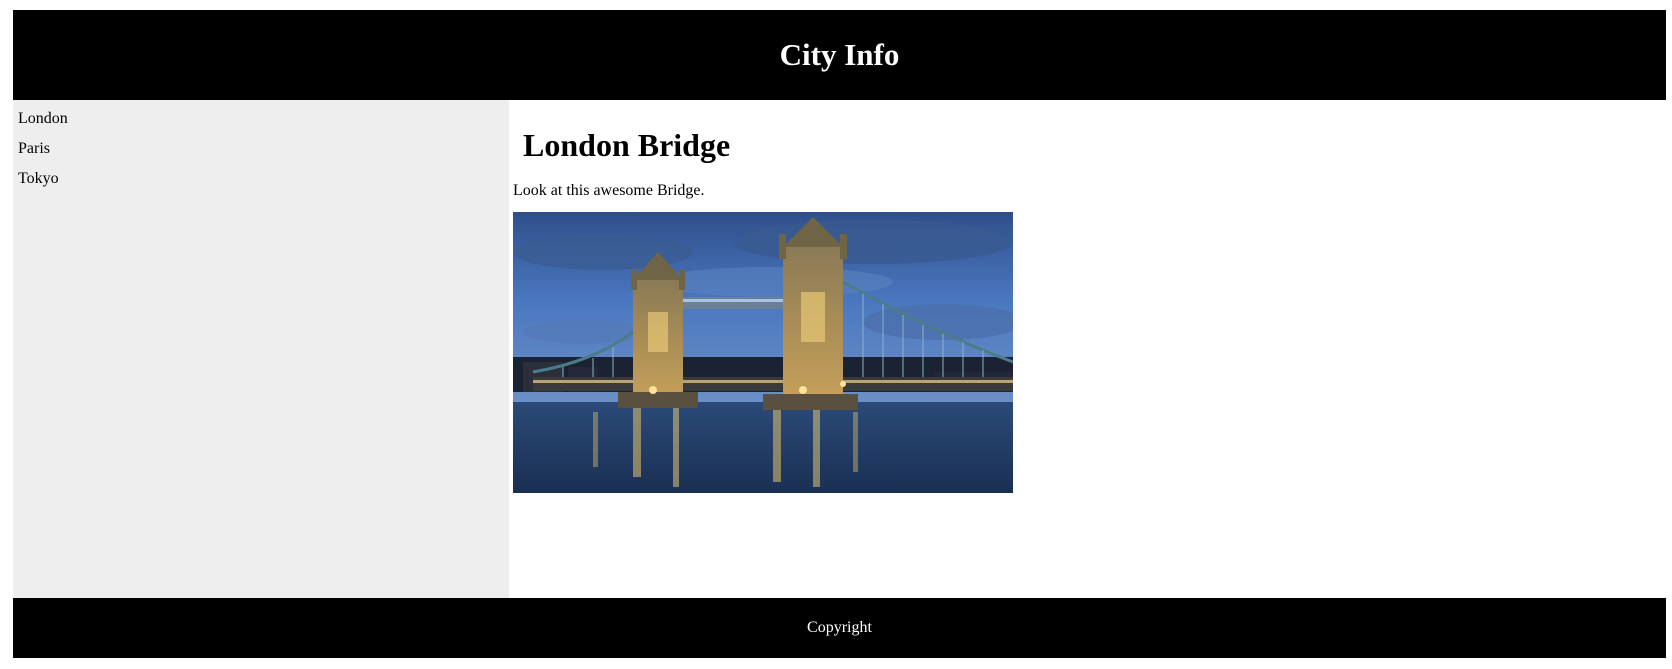 This screenshot has width=1672, height=669. I want to click on sidebar-item-london: London, so click(261, 124).